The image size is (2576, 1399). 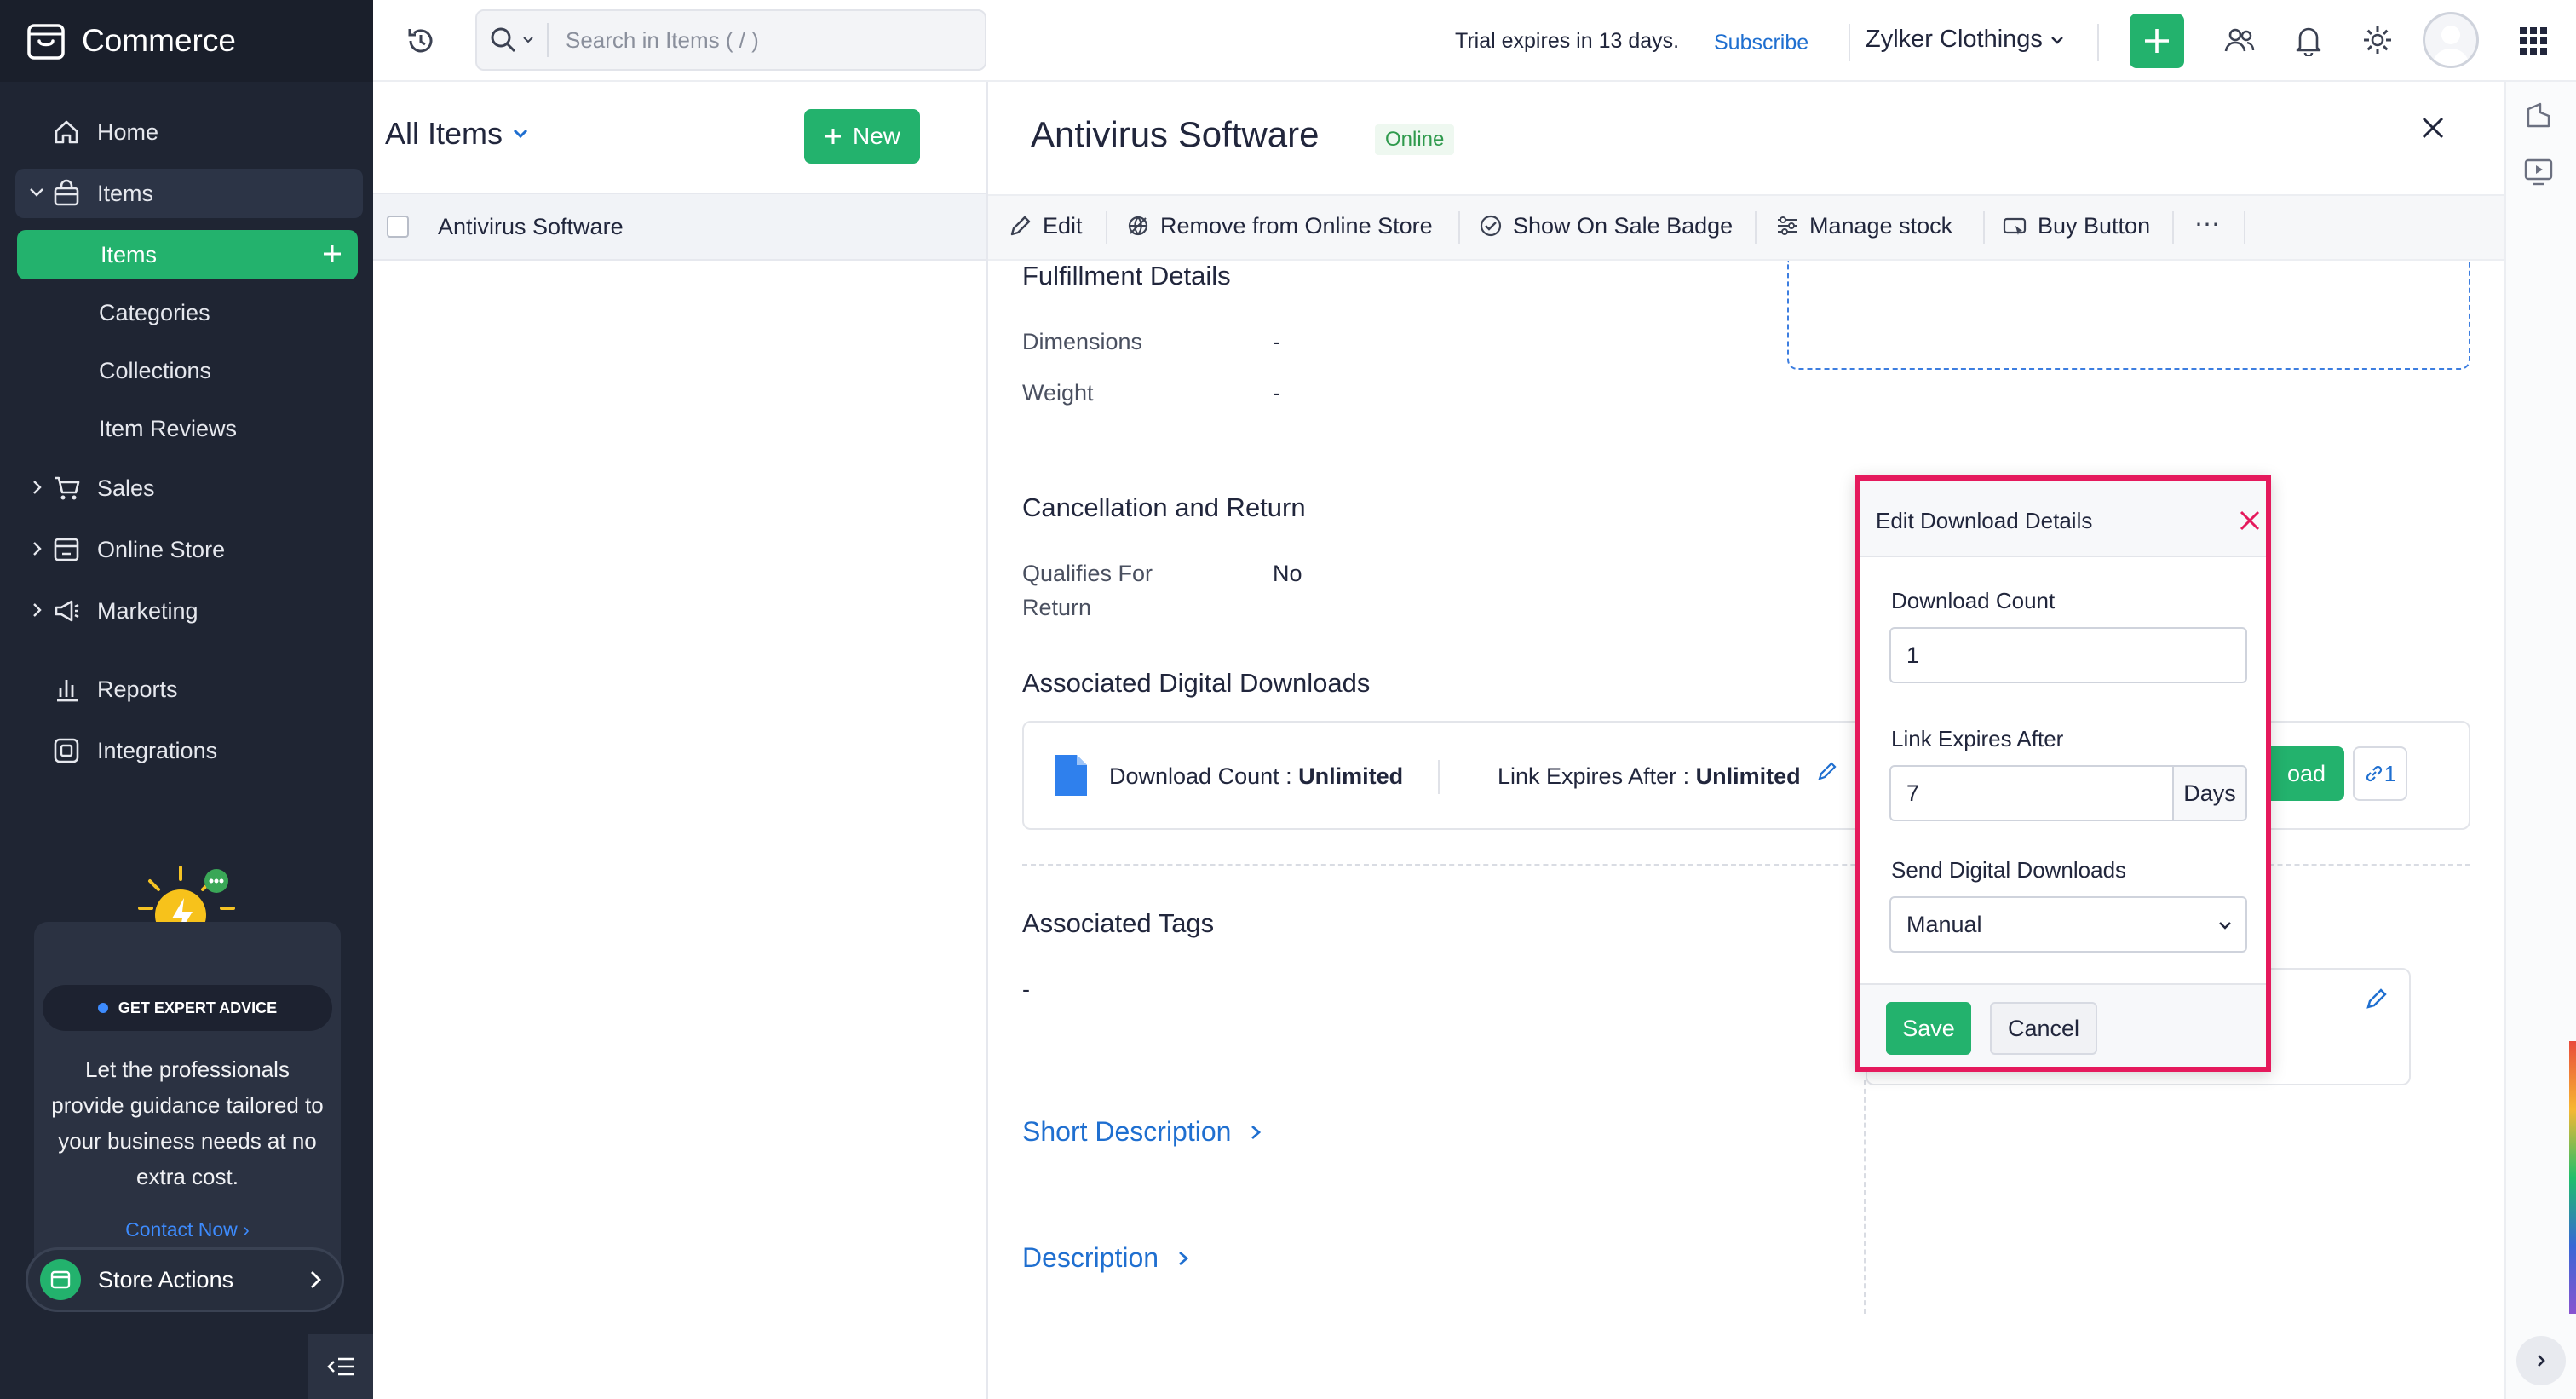 What do you see at coordinates (2378, 40) in the screenshot?
I see `settings-gear-icon` at bounding box center [2378, 40].